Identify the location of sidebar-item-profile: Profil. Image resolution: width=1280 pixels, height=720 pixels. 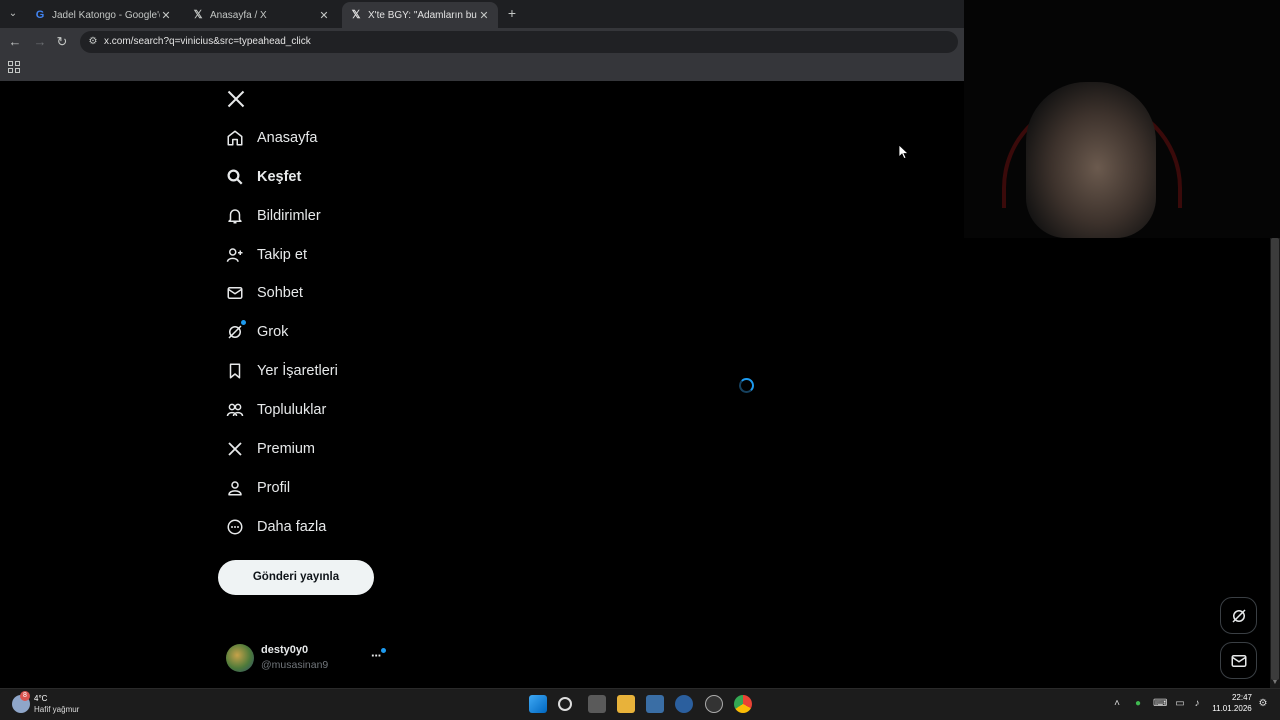
(258, 488).